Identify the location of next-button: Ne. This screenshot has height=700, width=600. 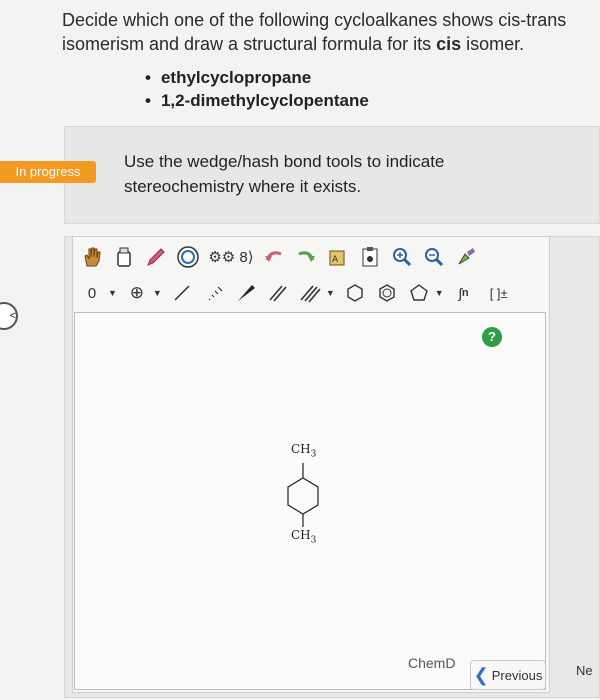
(588, 674).